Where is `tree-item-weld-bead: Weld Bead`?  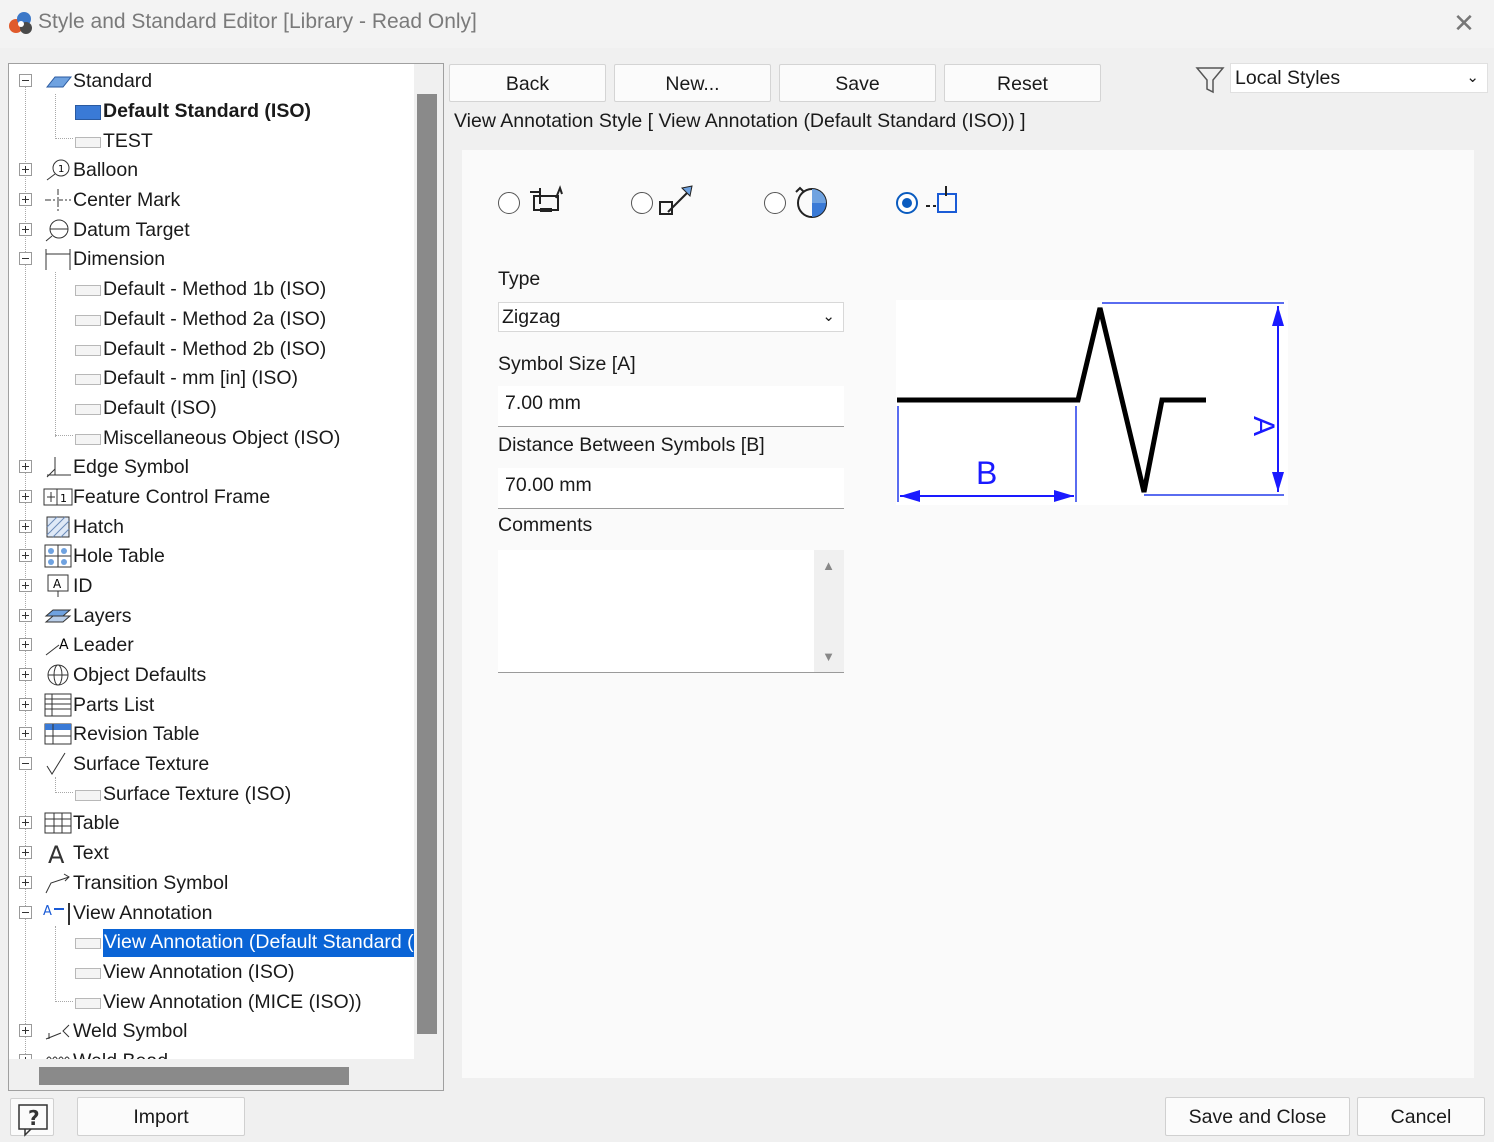 tree-item-weld-bead: Weld Bead is located at coordinates (211, 1052).